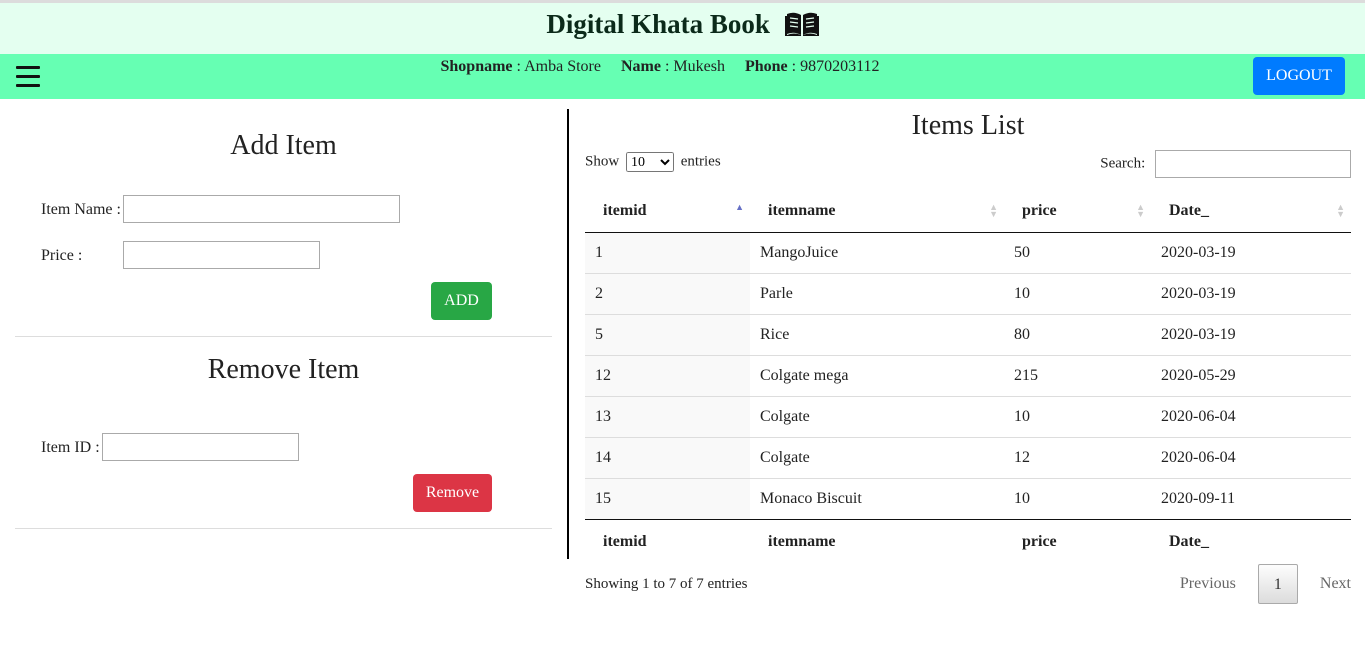 This screenshot has height=661, width=1365. I want to click on cell-itemname: Colgate mega, so click(877, 376).